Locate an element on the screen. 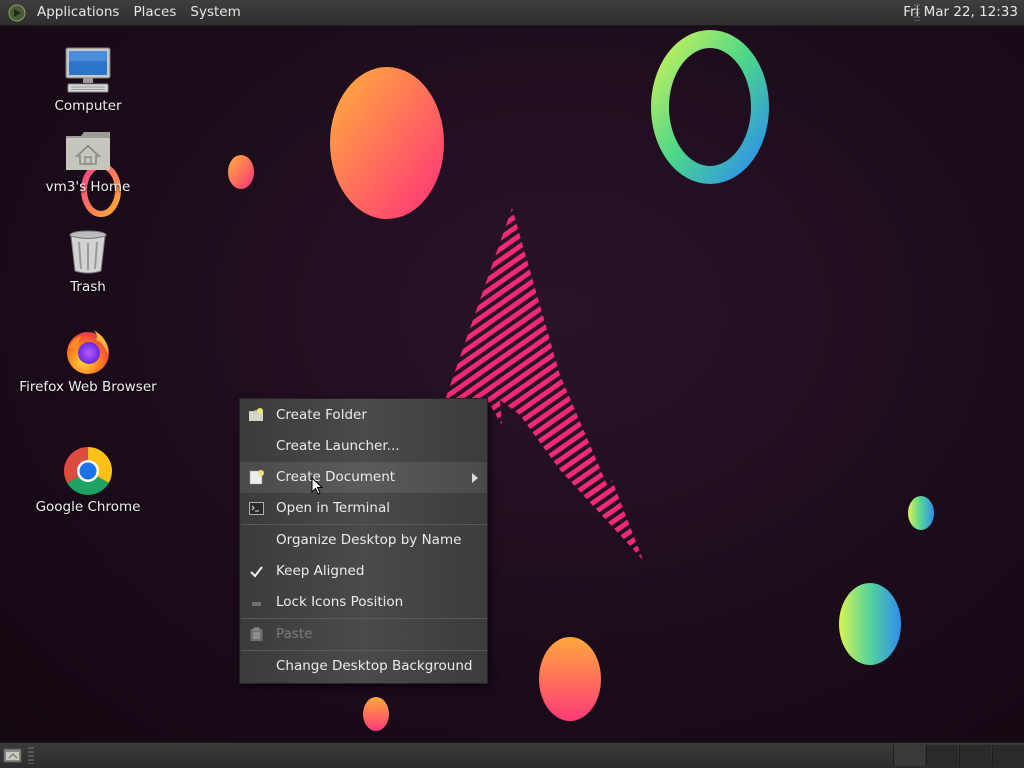 This screenshot has width=1024, height=768. menu-item-label: Organize Desktop by Name is located at coordinates (369, 540).